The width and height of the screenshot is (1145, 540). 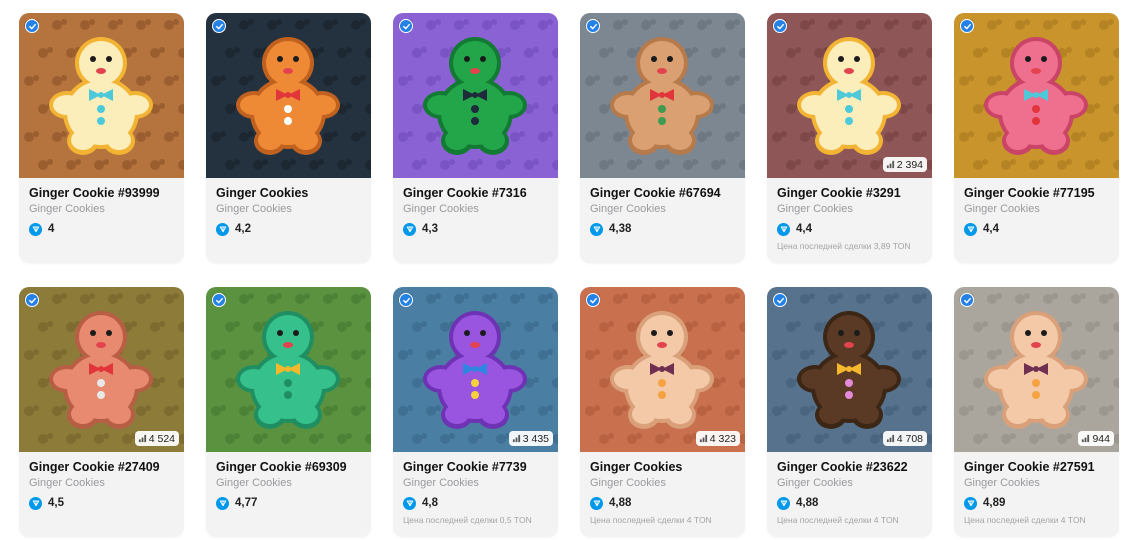 What do you see at coordinates (101, 229) in the screenshot?
I see `price-row: 4` at bounding box center [101, 229].